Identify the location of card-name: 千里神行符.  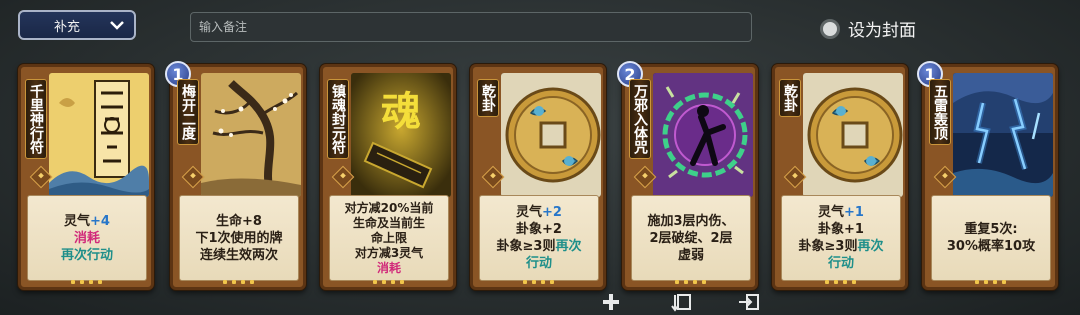
(36, 119).